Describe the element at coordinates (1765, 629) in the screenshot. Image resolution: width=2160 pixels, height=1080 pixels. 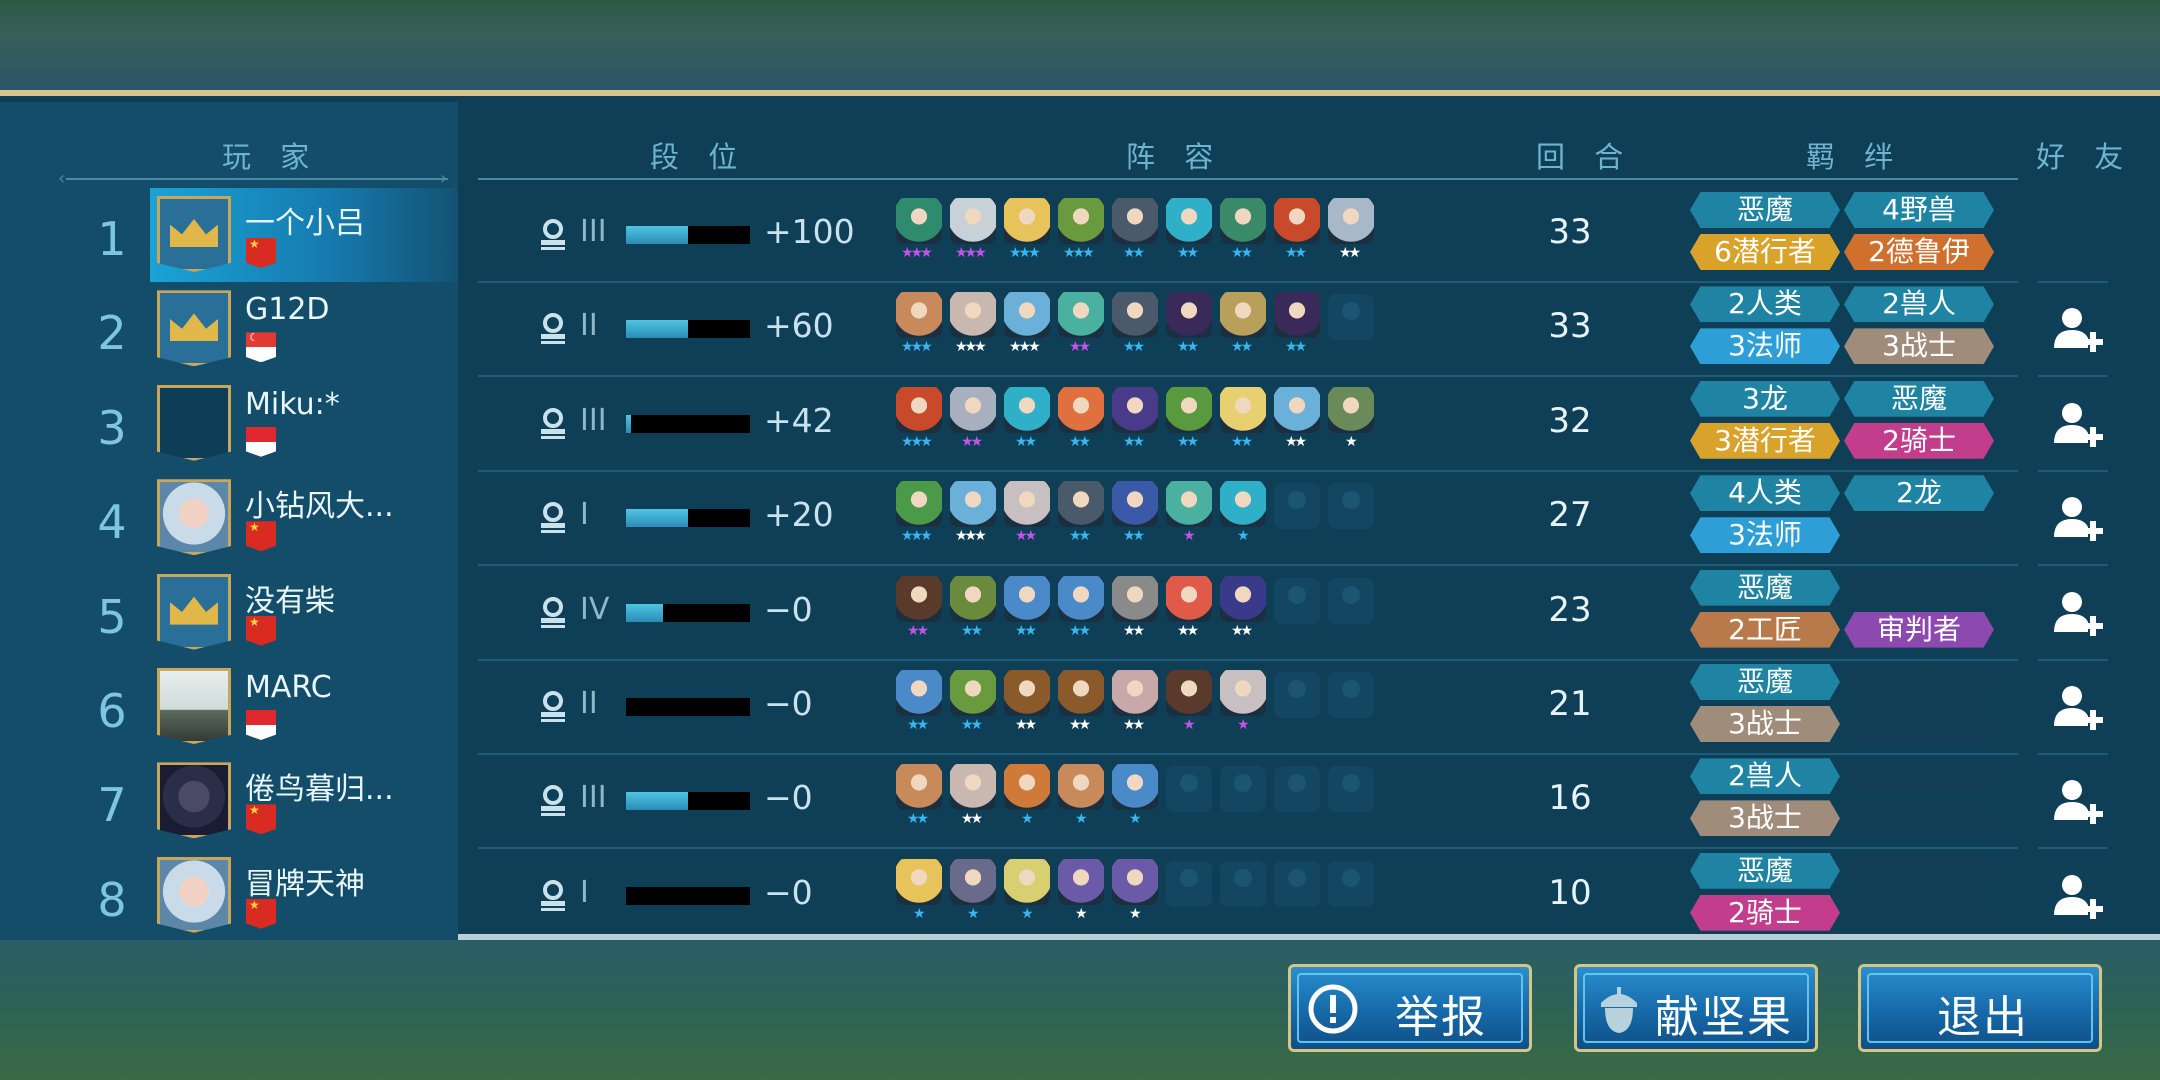
I see `synergy-badge: 2工匠` at that location.